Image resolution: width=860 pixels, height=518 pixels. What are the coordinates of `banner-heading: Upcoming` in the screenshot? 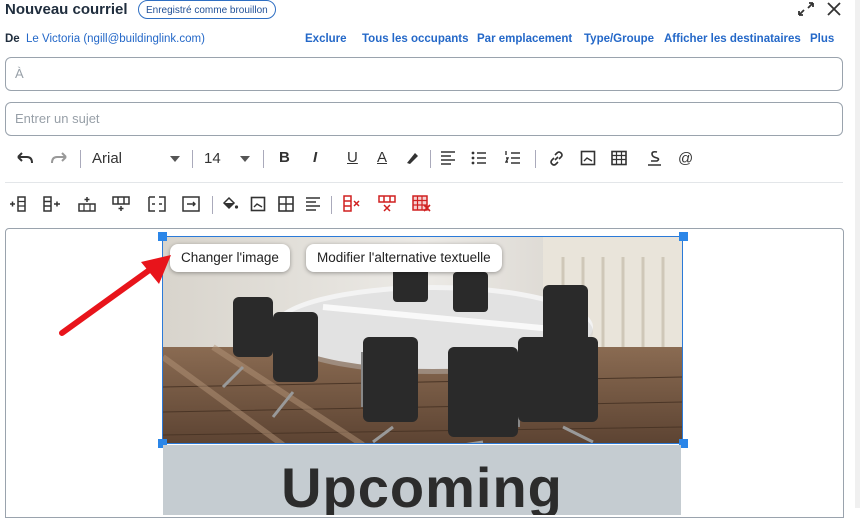 It's located at (422, 485).